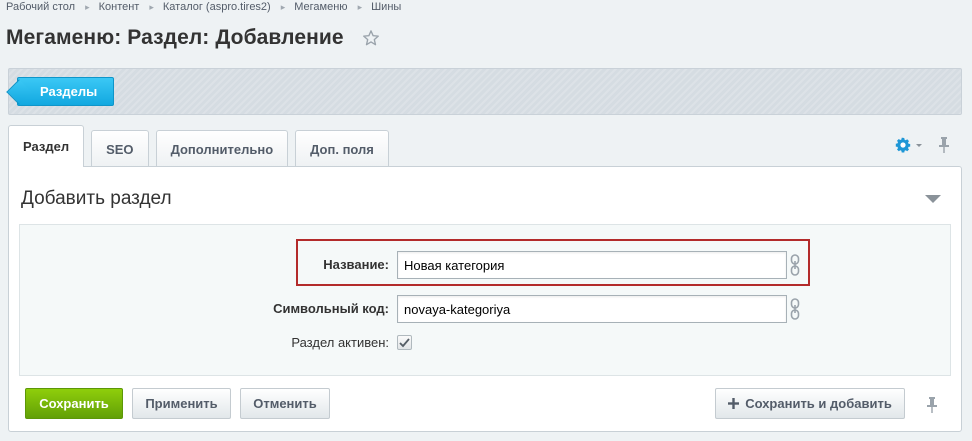 Image resolution: width=972 pixels, height=441 pixels. What do you see at coordinates (340, 342) in the screenshot?
I see `active-label: Раздел активен:` at bounding box center [340, 342].